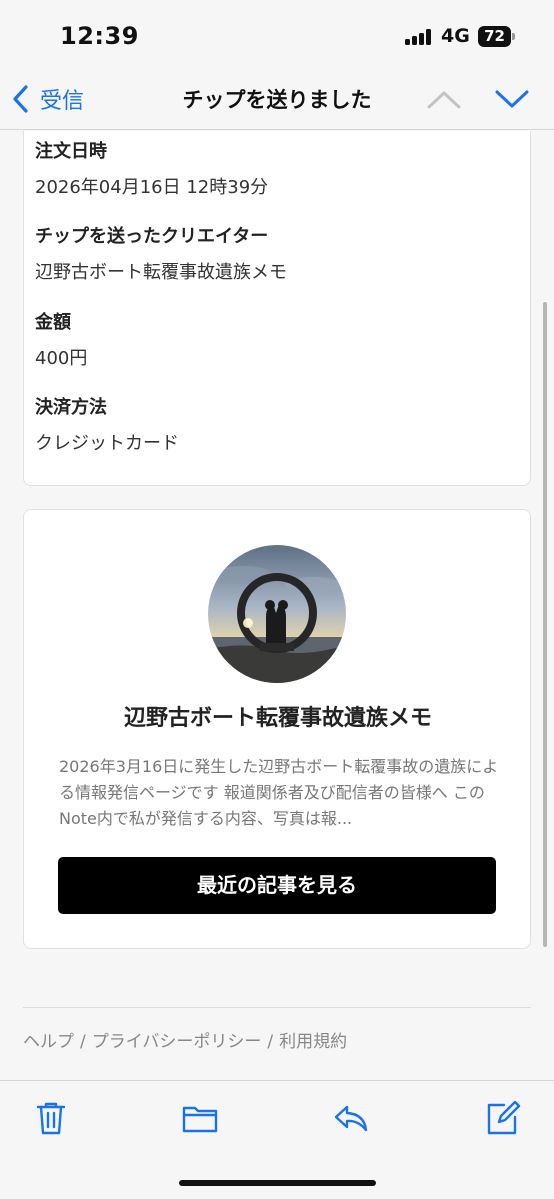  I want to click on footer-links: ヘルプ / プライバシーポリシー / 利用規約, so click(185, 1039).